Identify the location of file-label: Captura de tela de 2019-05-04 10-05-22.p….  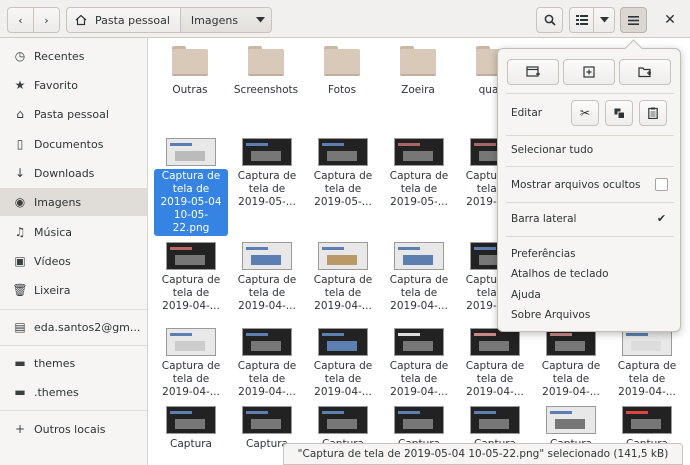
(191, 202).